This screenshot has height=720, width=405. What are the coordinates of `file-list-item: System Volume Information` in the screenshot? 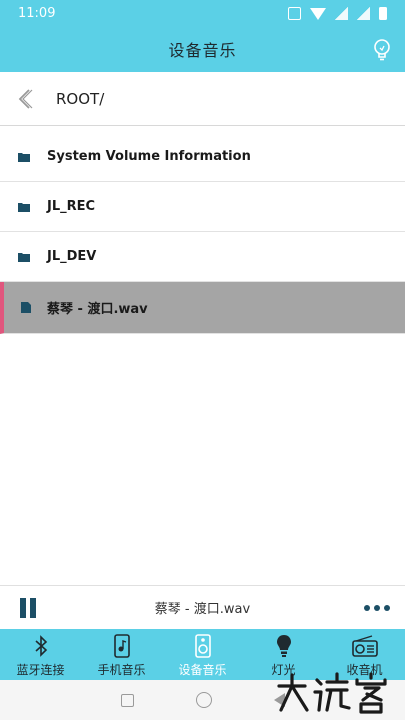 It's located at (202, 157).